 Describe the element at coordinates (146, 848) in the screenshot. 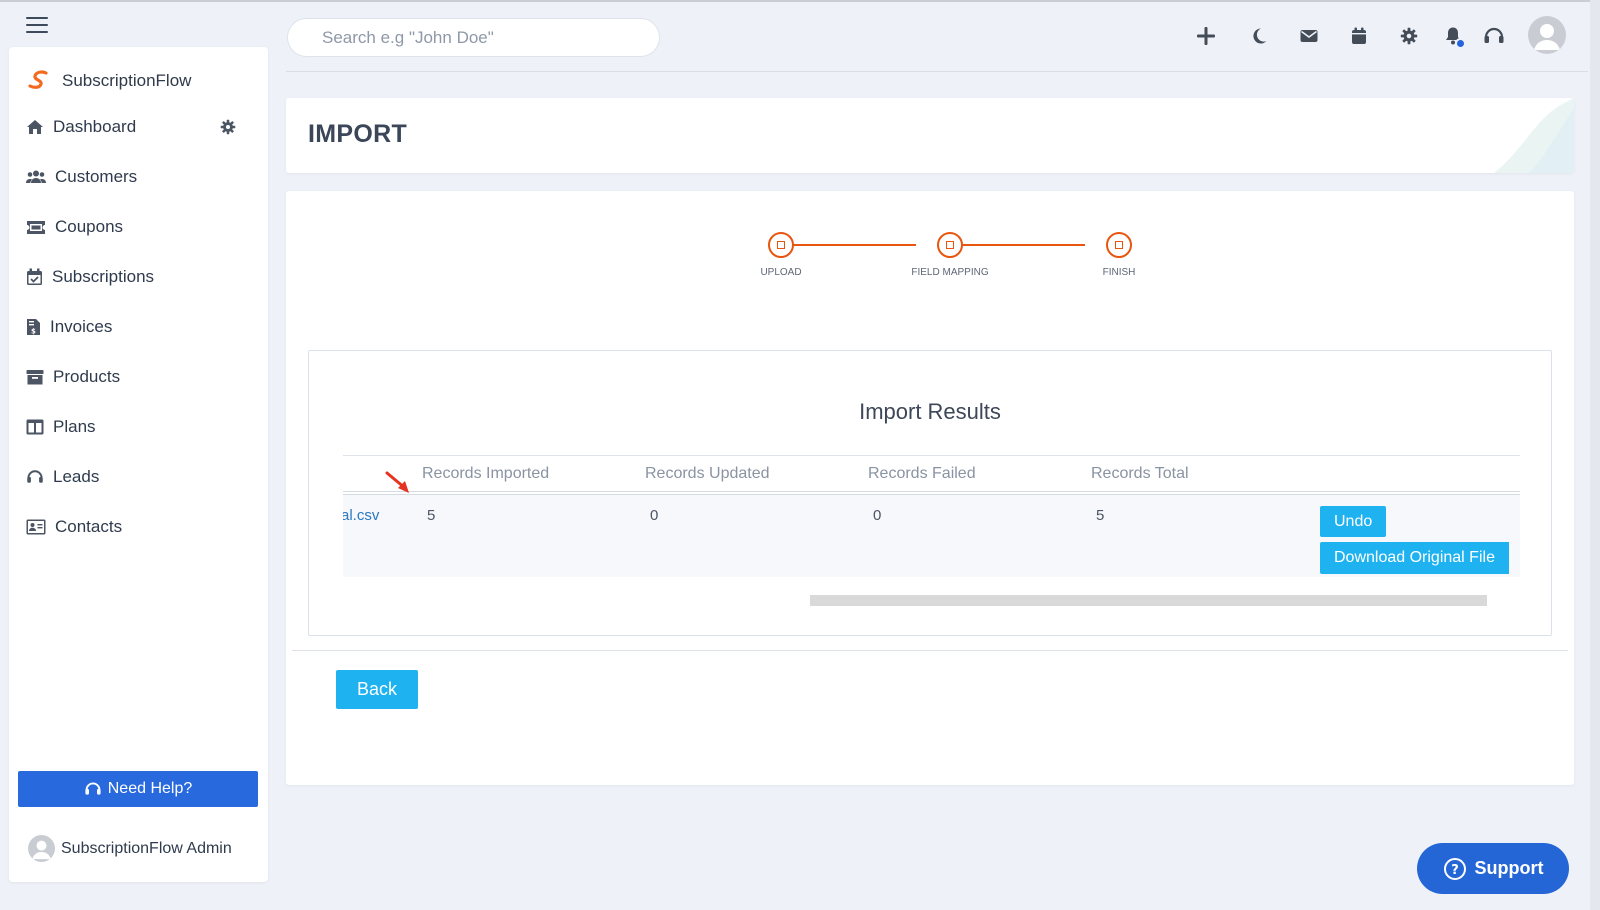

I see `admin-name: SubscriptionFlow Admin` at that location.